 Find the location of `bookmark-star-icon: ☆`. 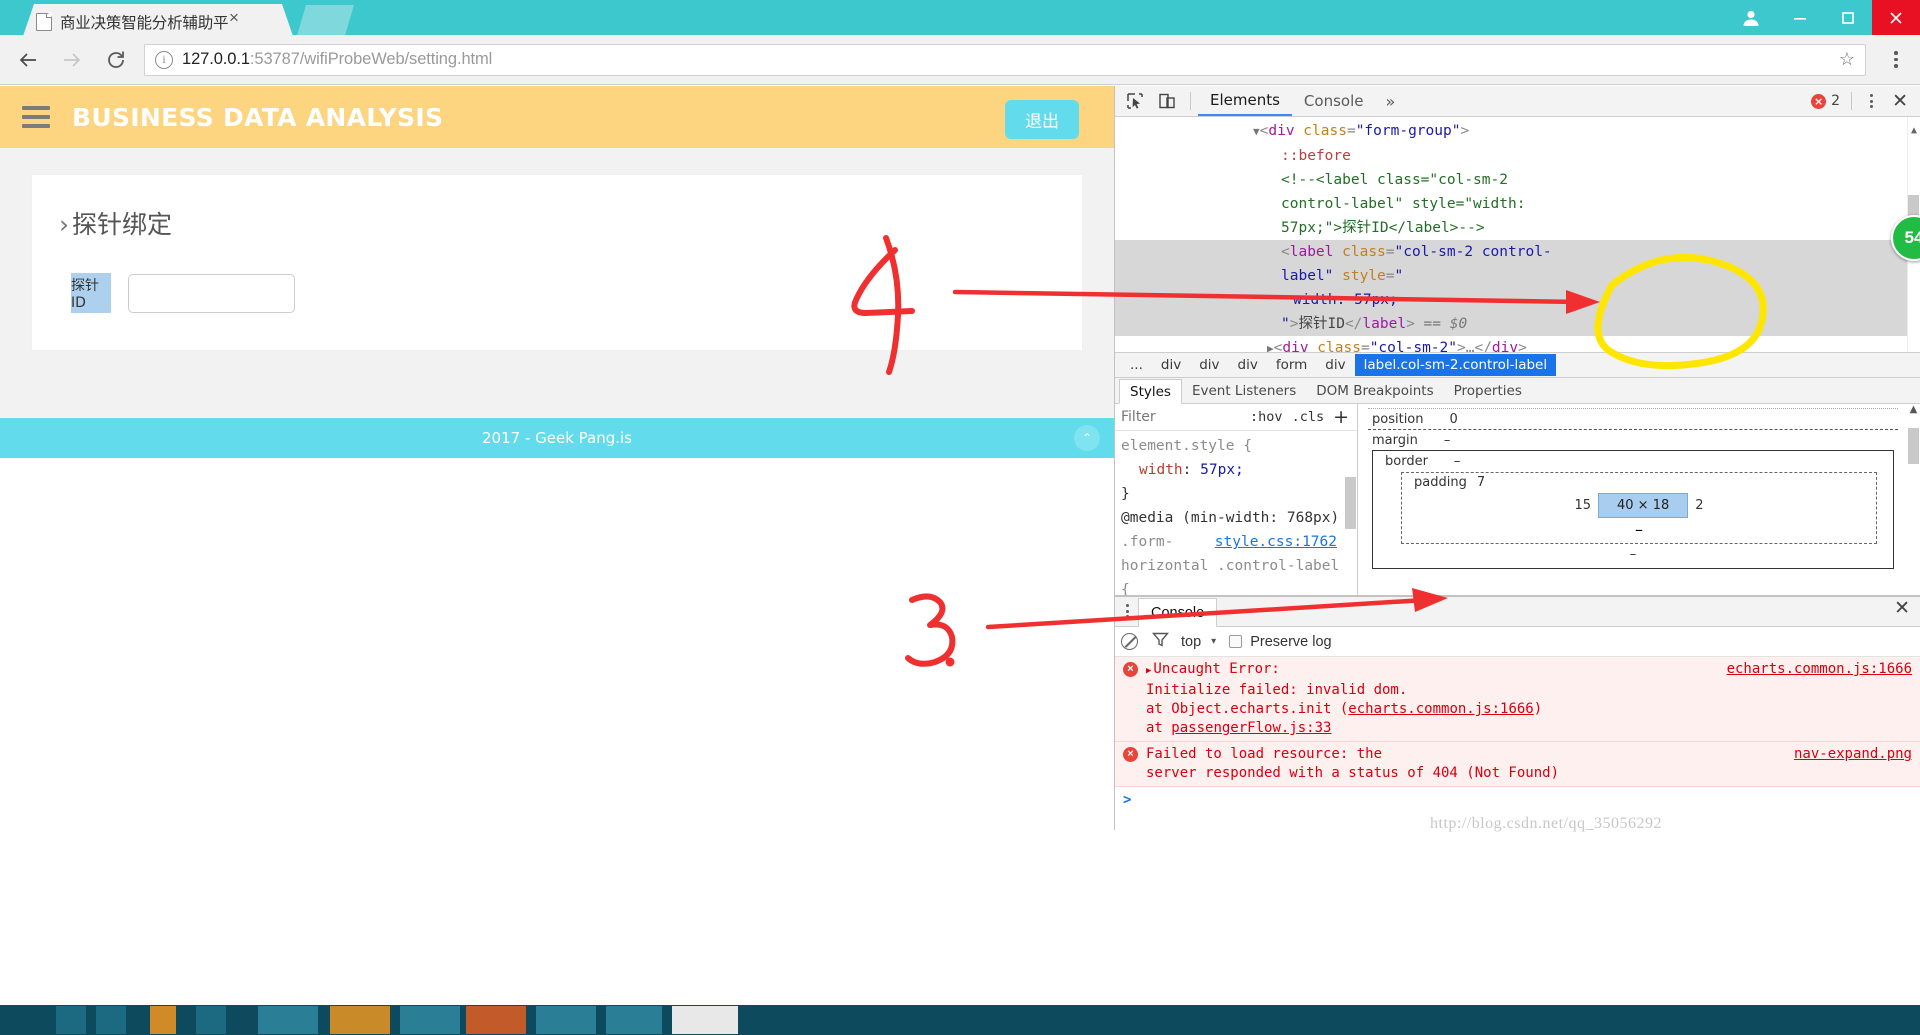

bookmark-star-icon: ☆ is located at coordinates (1847, 59).